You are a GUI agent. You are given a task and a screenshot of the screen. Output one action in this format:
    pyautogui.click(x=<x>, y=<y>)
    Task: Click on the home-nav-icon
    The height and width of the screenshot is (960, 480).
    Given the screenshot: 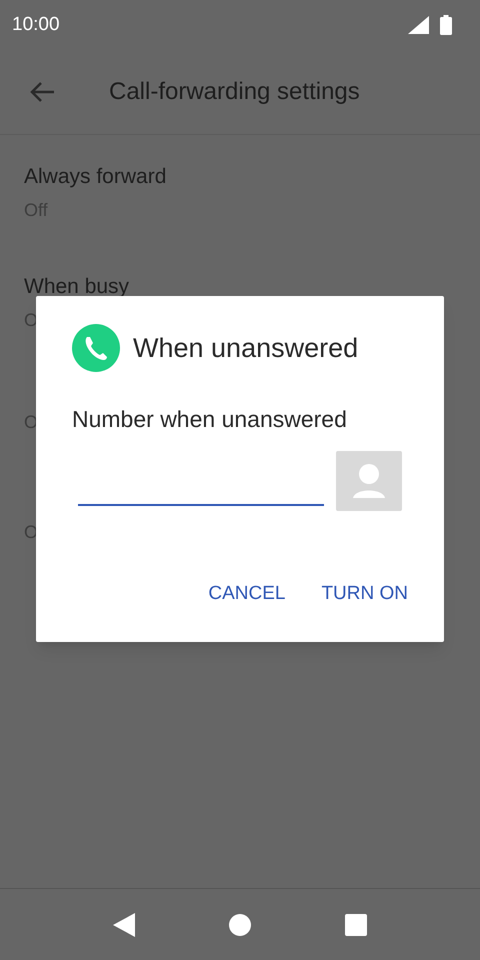 What is the action you would take?
    pyautogui.click(x=240, y=925)
    